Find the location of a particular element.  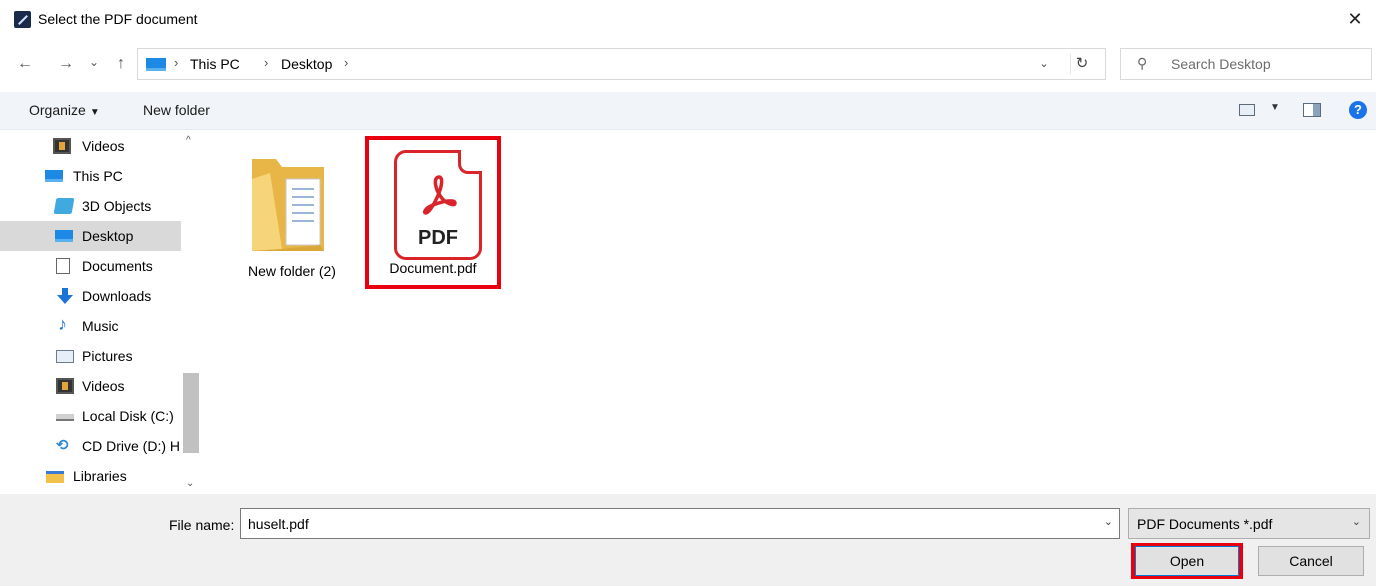

3d-objects-icon is located at coordinates (64, 206).